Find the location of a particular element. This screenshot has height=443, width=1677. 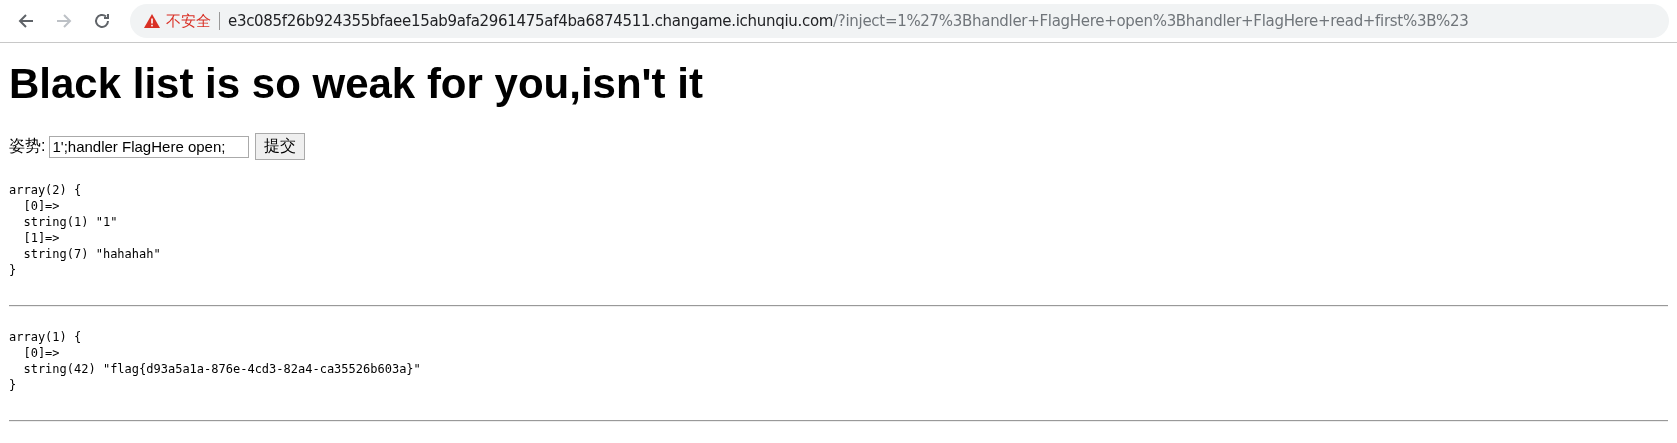

output-line: string(7) "hahahah" is located at coordinates (91, 254).